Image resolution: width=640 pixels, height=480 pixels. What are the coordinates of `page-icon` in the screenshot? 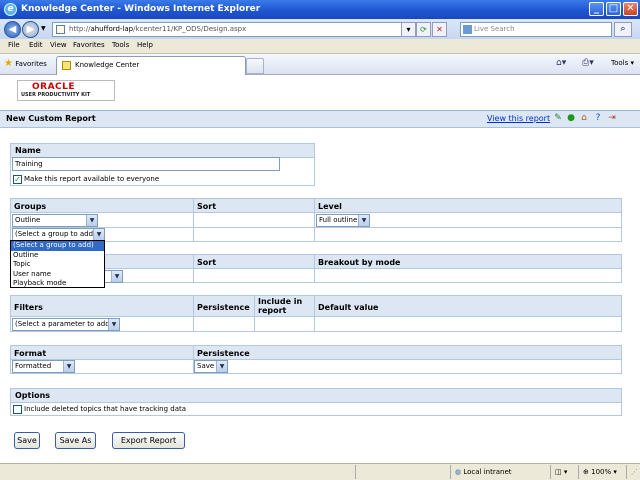 It's located at (60, 29).